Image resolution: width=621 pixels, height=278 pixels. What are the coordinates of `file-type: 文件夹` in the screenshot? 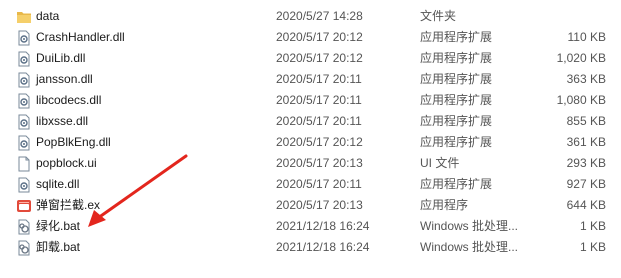 It's located at (438, 16).